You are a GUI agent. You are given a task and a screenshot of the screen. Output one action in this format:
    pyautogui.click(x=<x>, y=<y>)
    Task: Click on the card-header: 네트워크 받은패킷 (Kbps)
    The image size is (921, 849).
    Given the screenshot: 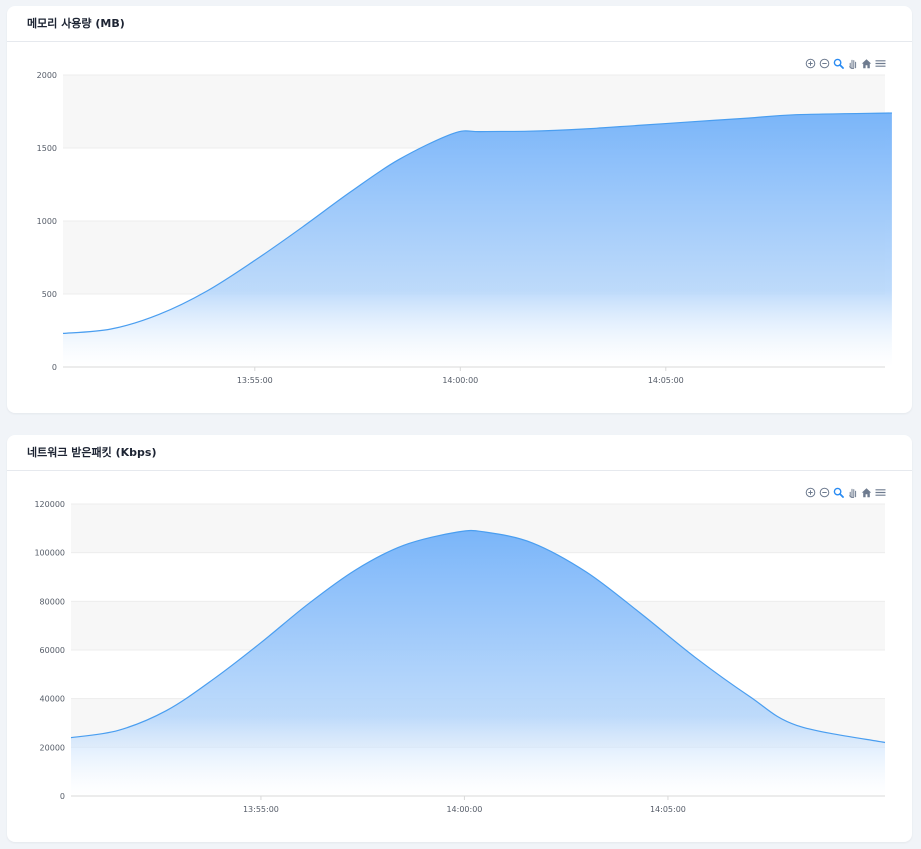 What is the action you would take?
    pyautogui.click(x=459, y=453)
    